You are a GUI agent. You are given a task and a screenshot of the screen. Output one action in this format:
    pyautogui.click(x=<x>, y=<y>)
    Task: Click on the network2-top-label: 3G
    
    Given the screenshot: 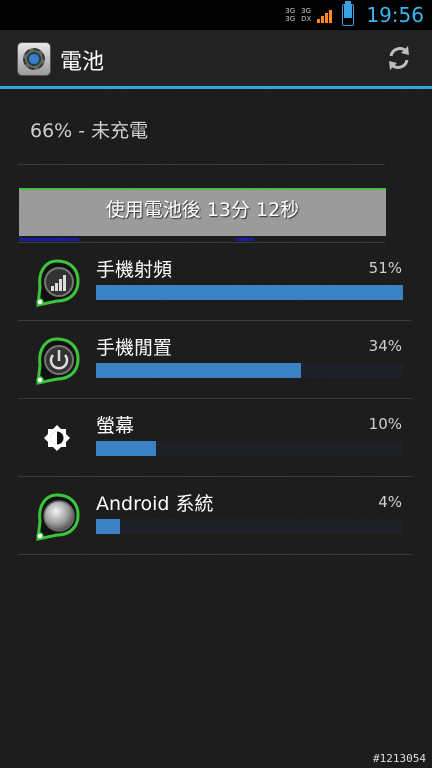 What is the action you would take?
    pyautogui.click(x=306, y=11)
    